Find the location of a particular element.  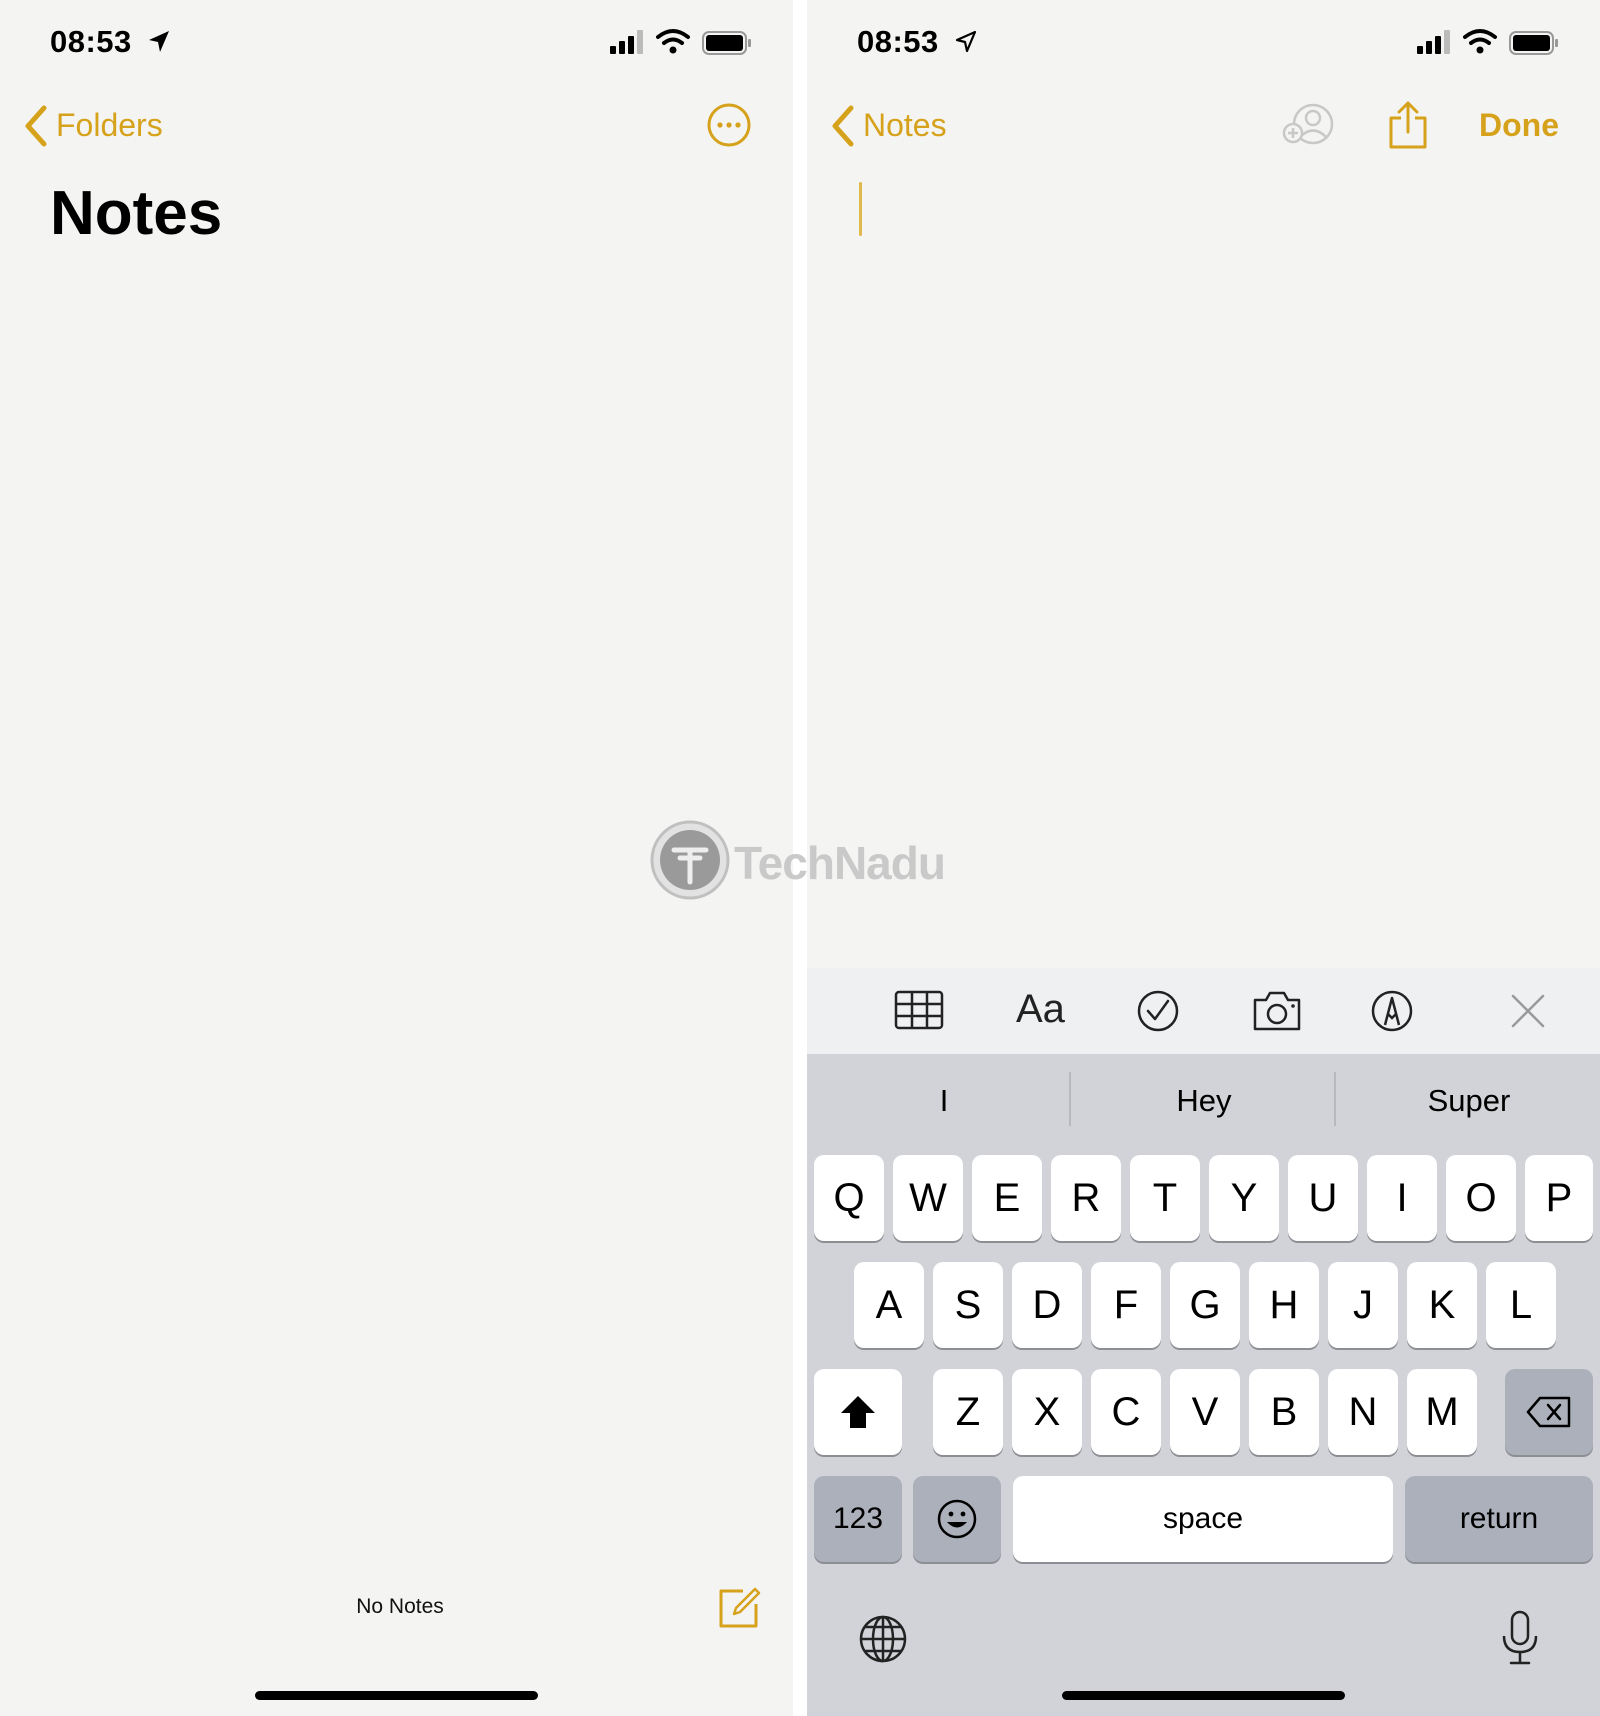

emoji-icon is located at coordinates (957, 1519).